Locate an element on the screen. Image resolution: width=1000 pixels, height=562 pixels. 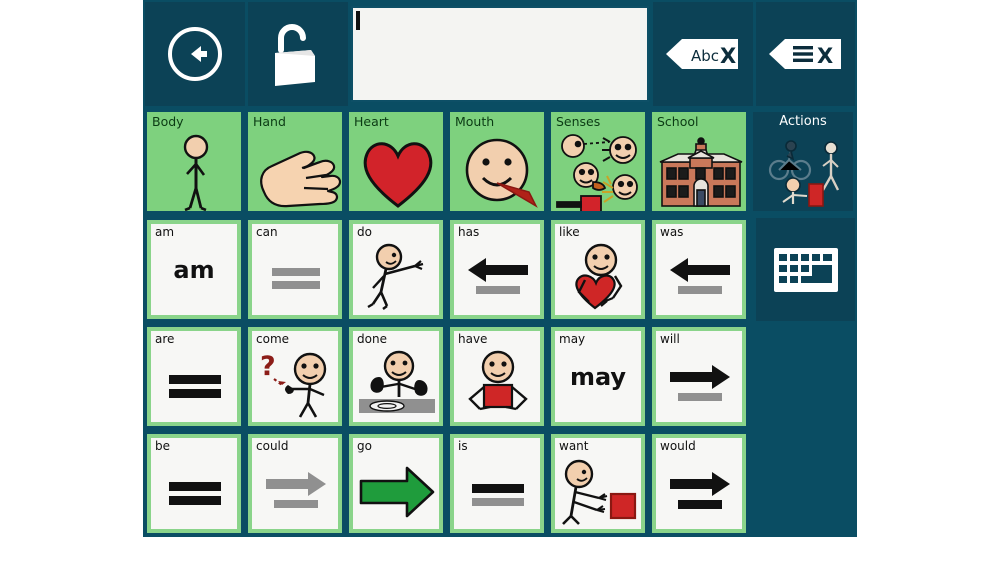
word-label: be is located at coordinates (162, 446).